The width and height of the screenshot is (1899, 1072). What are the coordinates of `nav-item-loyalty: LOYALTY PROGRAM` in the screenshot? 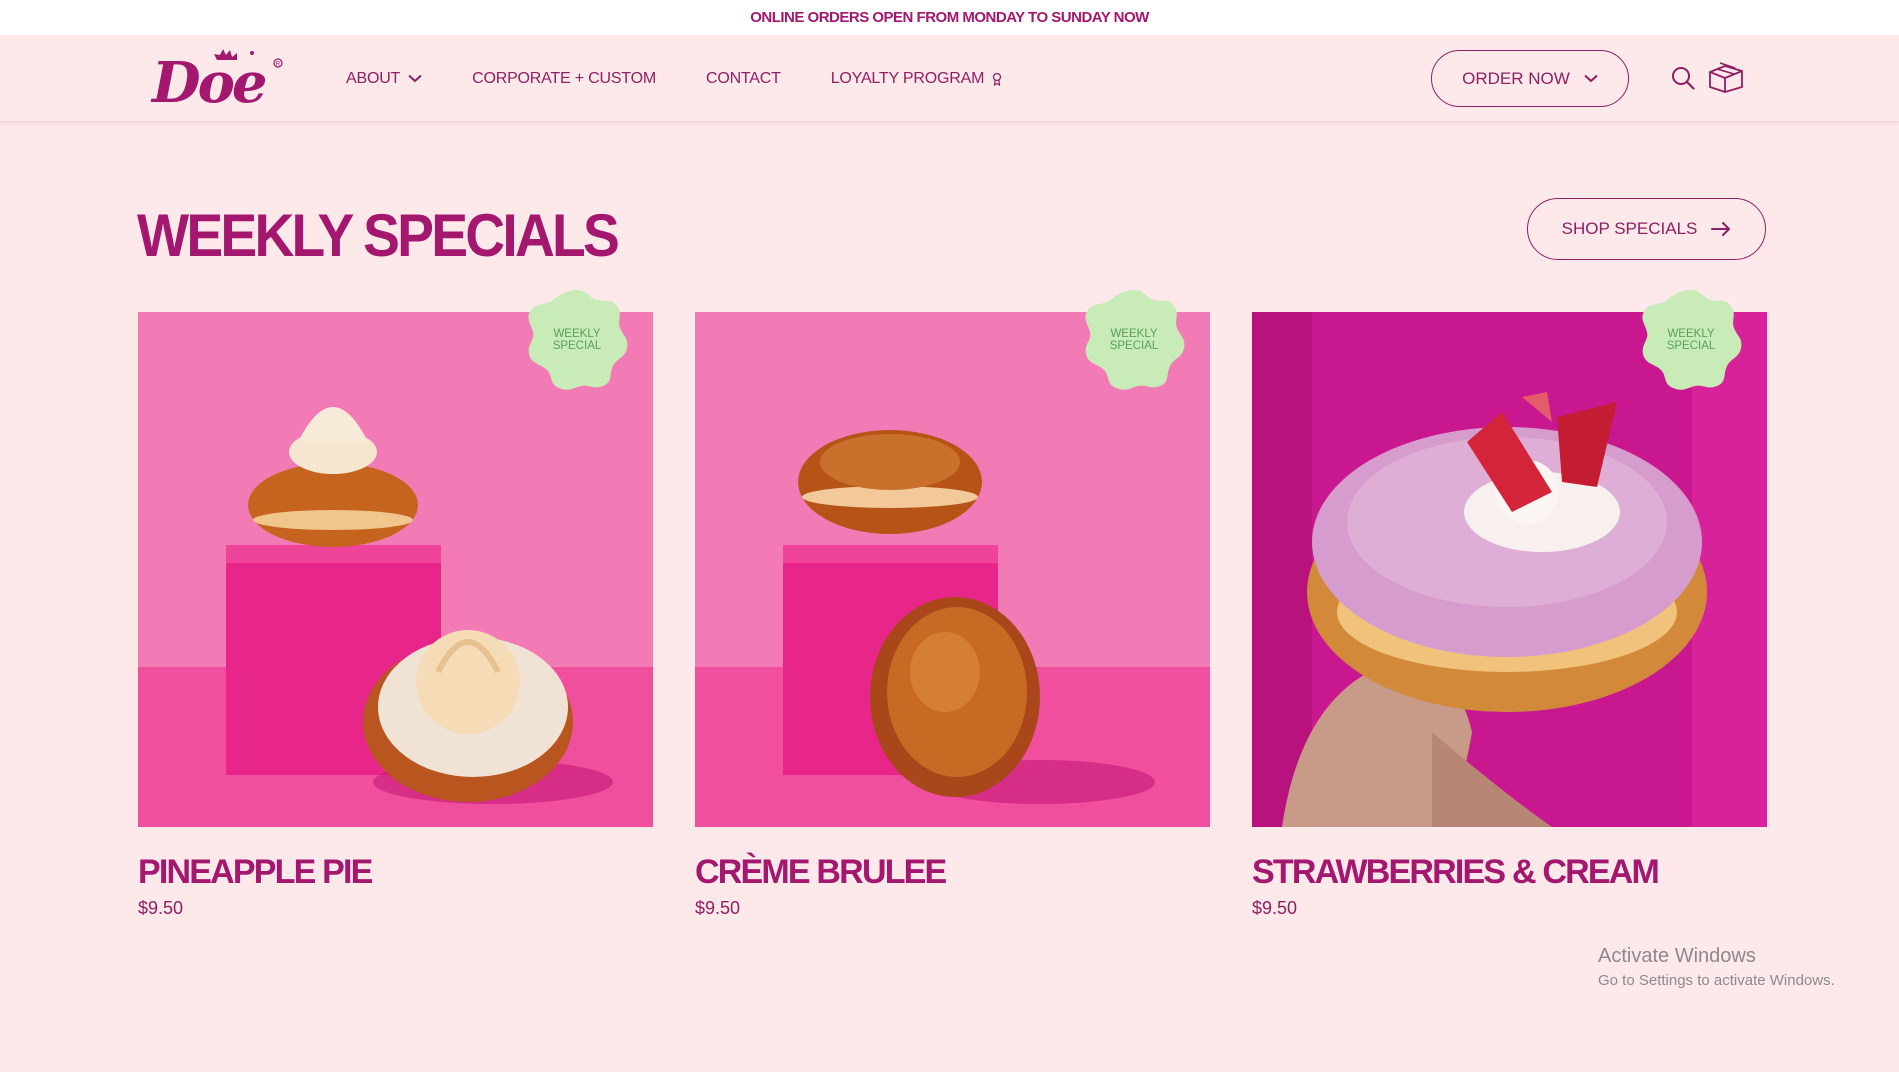 It's located at (917, 79).